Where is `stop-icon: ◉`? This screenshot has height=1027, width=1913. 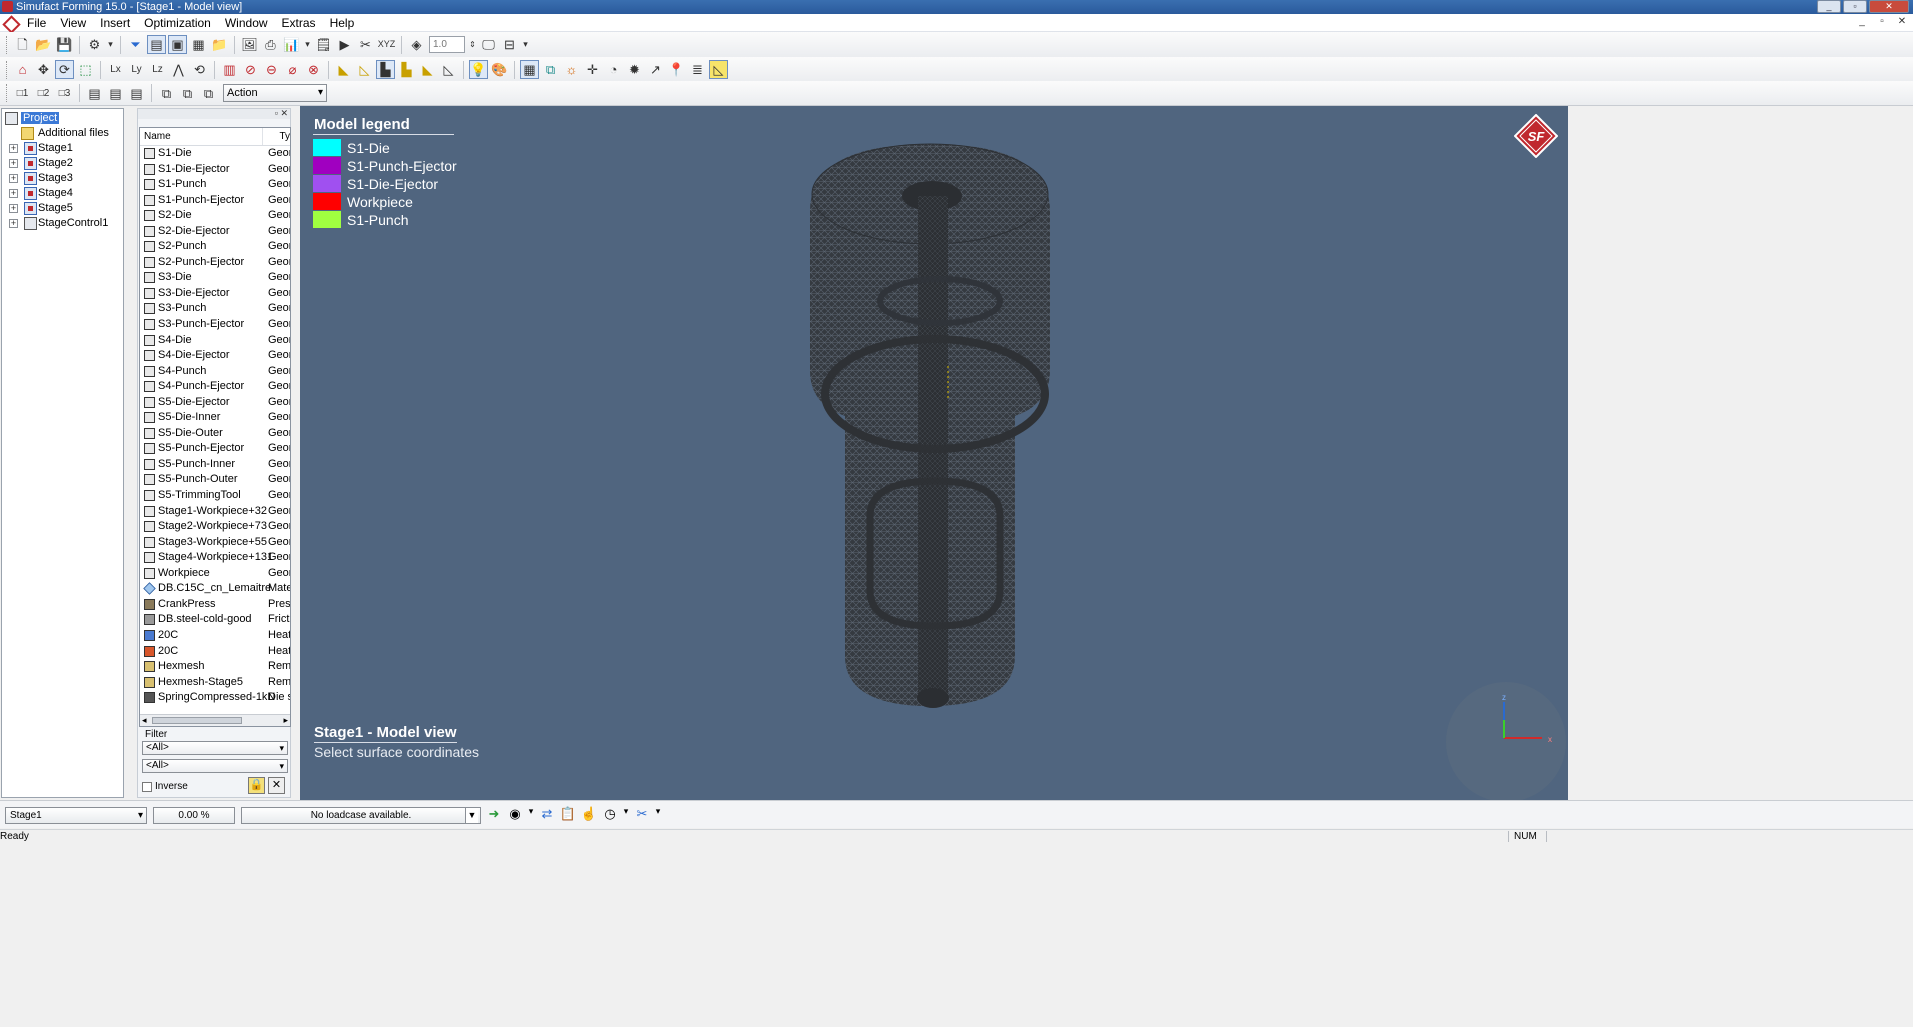 stop-icon: ◉ is located at coordinates (515, 814).